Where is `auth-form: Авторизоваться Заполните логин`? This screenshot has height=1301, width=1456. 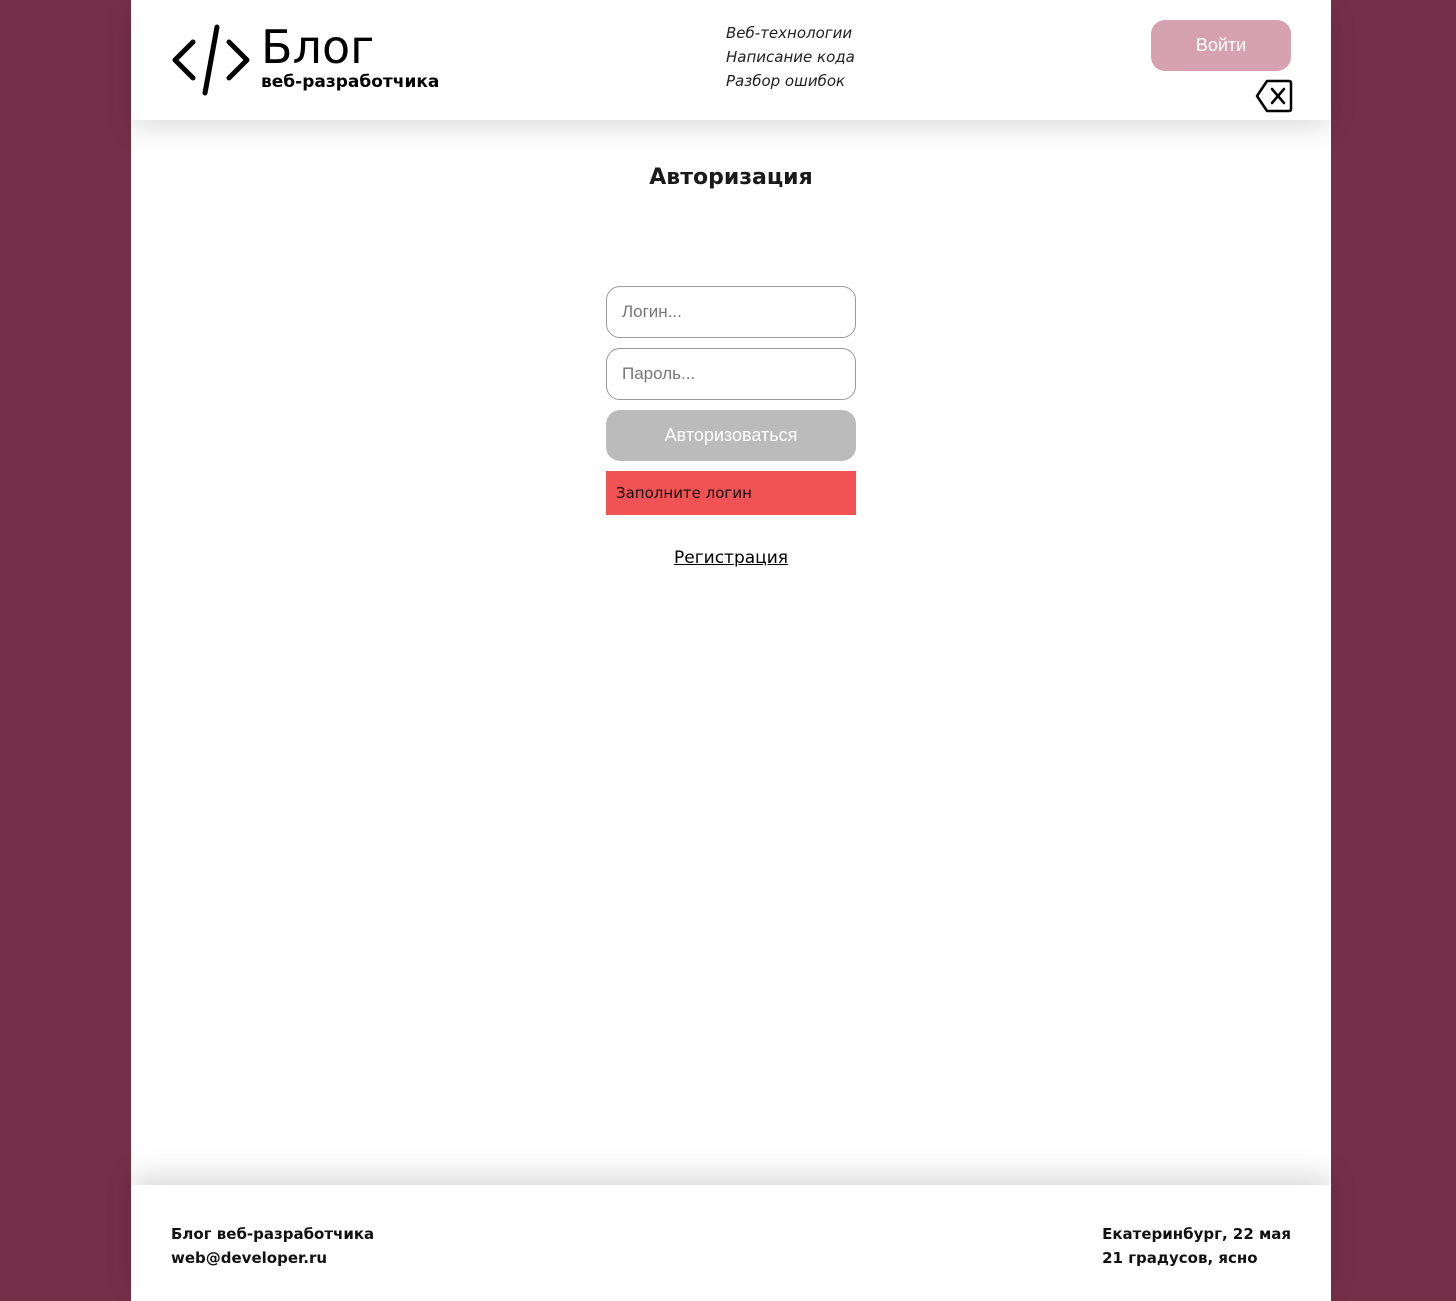 auth-form: Авторизоваться Заполните логин is located at coordinates (731, 400).